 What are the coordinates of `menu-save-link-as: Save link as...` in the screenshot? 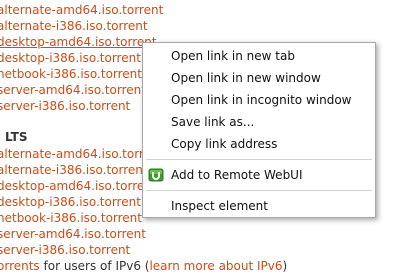 It's located at (259, 122).